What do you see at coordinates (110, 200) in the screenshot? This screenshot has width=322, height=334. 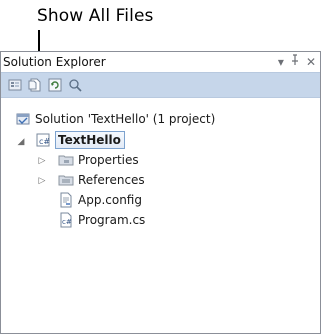 I see `app-config-label: App.config` at bounding box center [110, 200].